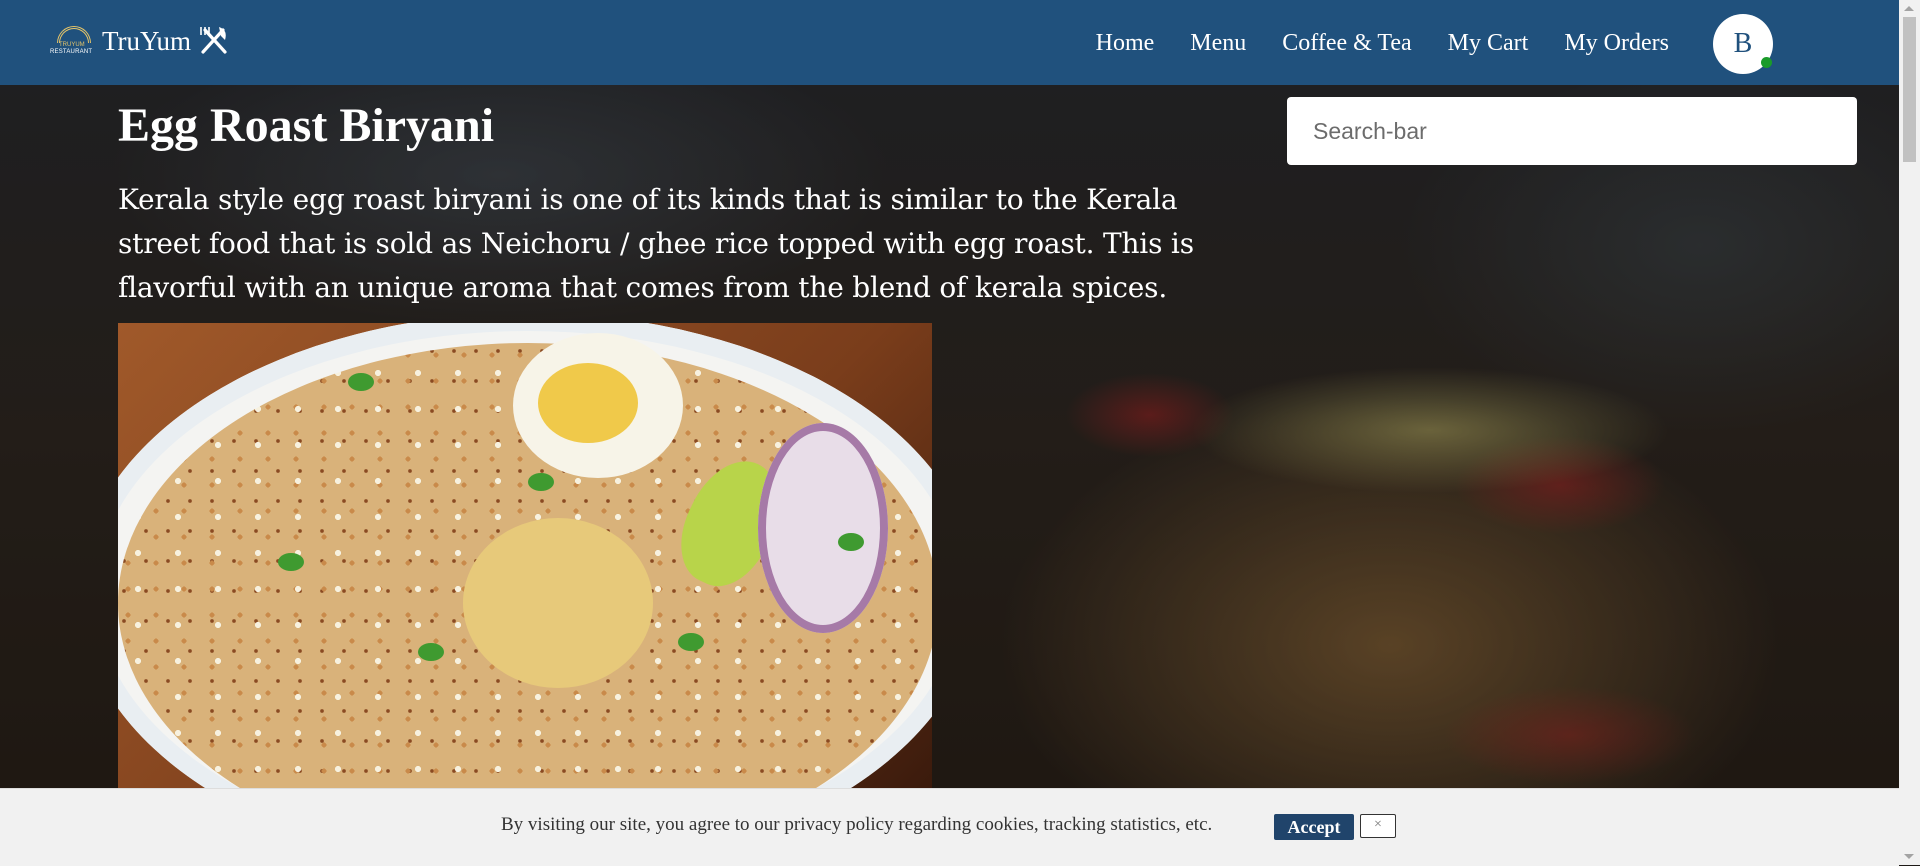 The width and height of the screenshot is (1920, 866). What do you see at coordinates (1378, 826) in the screenshot?
I see `close-cookie-bar-button: ×` at bounding box center [1378, 826].